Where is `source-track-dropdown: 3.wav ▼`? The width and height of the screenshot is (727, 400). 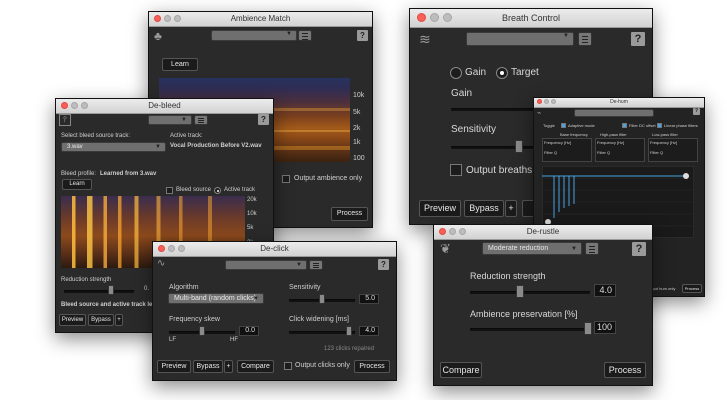
source-track-dropdown: 3.wav ▼ is located at coordinates (113, 147).